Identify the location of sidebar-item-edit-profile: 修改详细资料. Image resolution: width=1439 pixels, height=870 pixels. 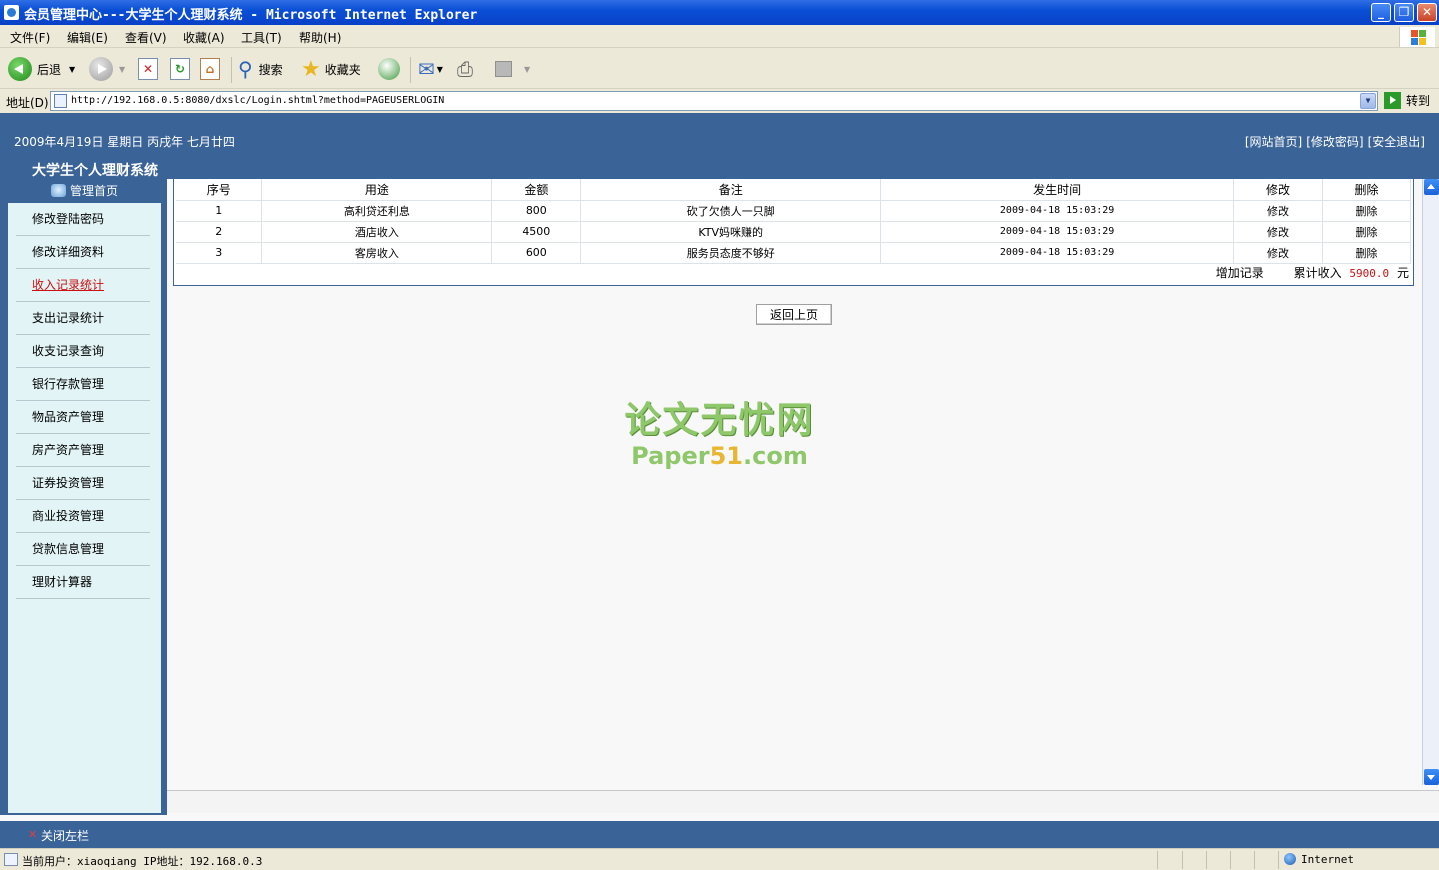
(83, 252).